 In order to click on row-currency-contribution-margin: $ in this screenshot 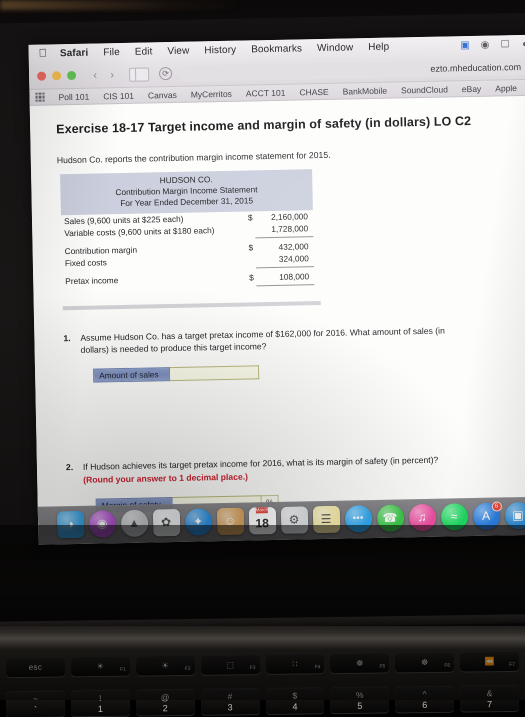, I will do `click(251, 247)`.